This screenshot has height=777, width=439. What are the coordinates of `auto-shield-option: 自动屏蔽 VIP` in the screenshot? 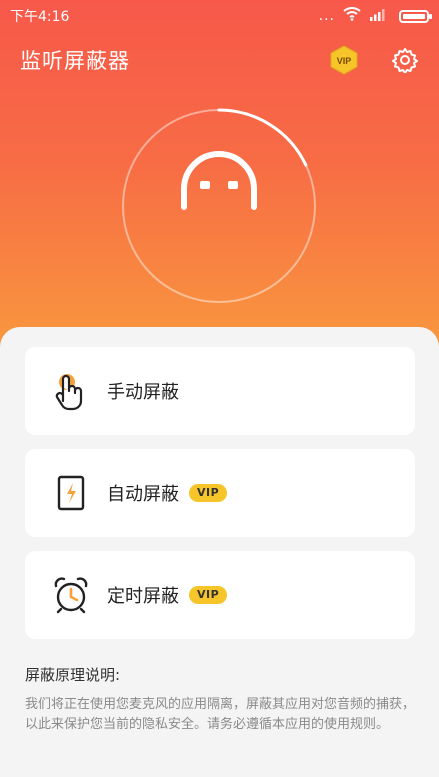 It's located at (220, 493).